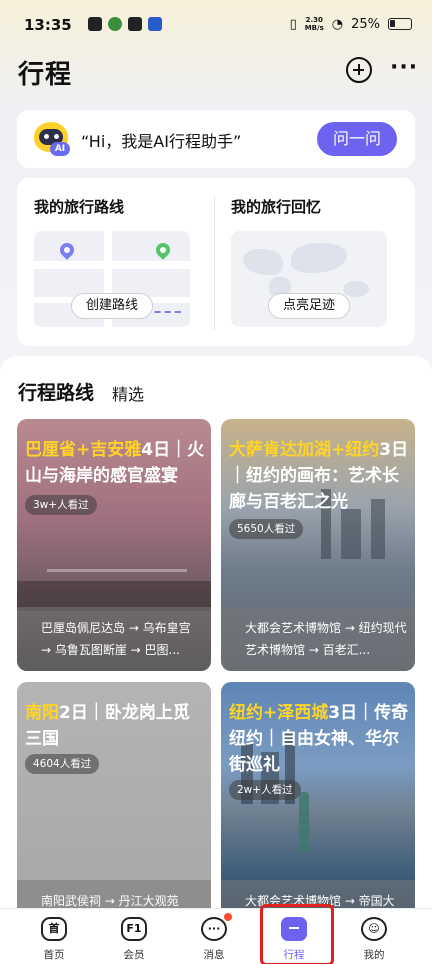 Image resolution: width=432 pixels, height=964 pixels. What do you see at coordinates (60, 149) in the screenshot?
I see `ai-badge: AI` at bounding box center [60, 149].